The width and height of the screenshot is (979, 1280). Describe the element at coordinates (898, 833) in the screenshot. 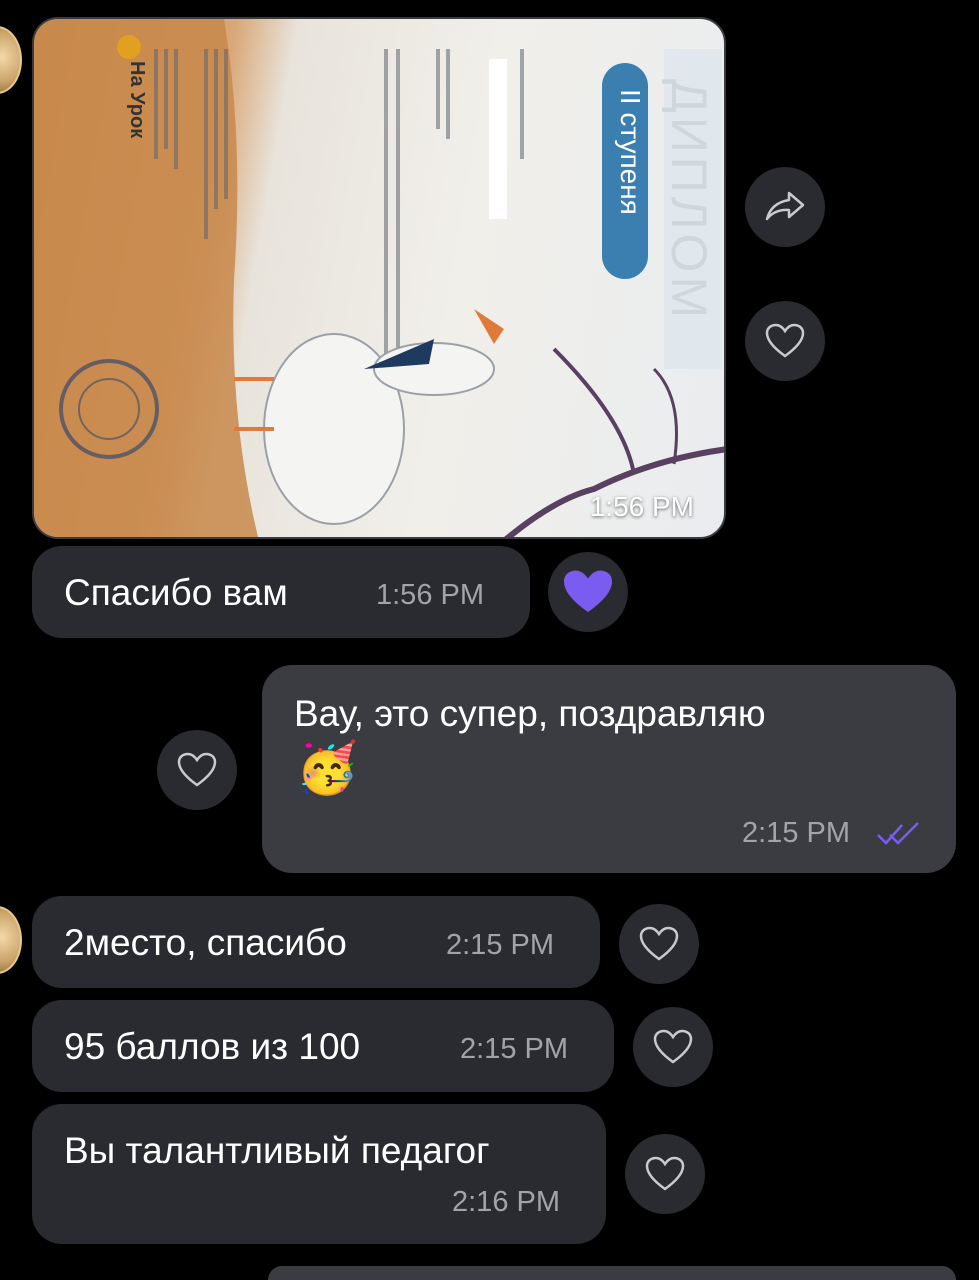

I see `double-check-icon` at that location.